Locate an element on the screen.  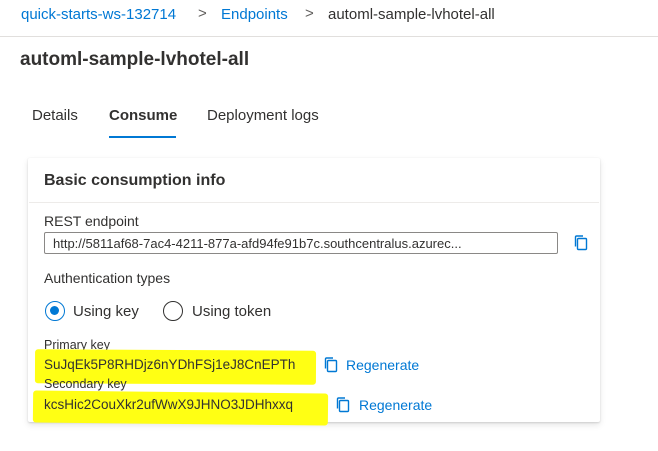
breadcrumb-workspace-link: quick-starts-ws-132714 is located at coordinates (98, 14).